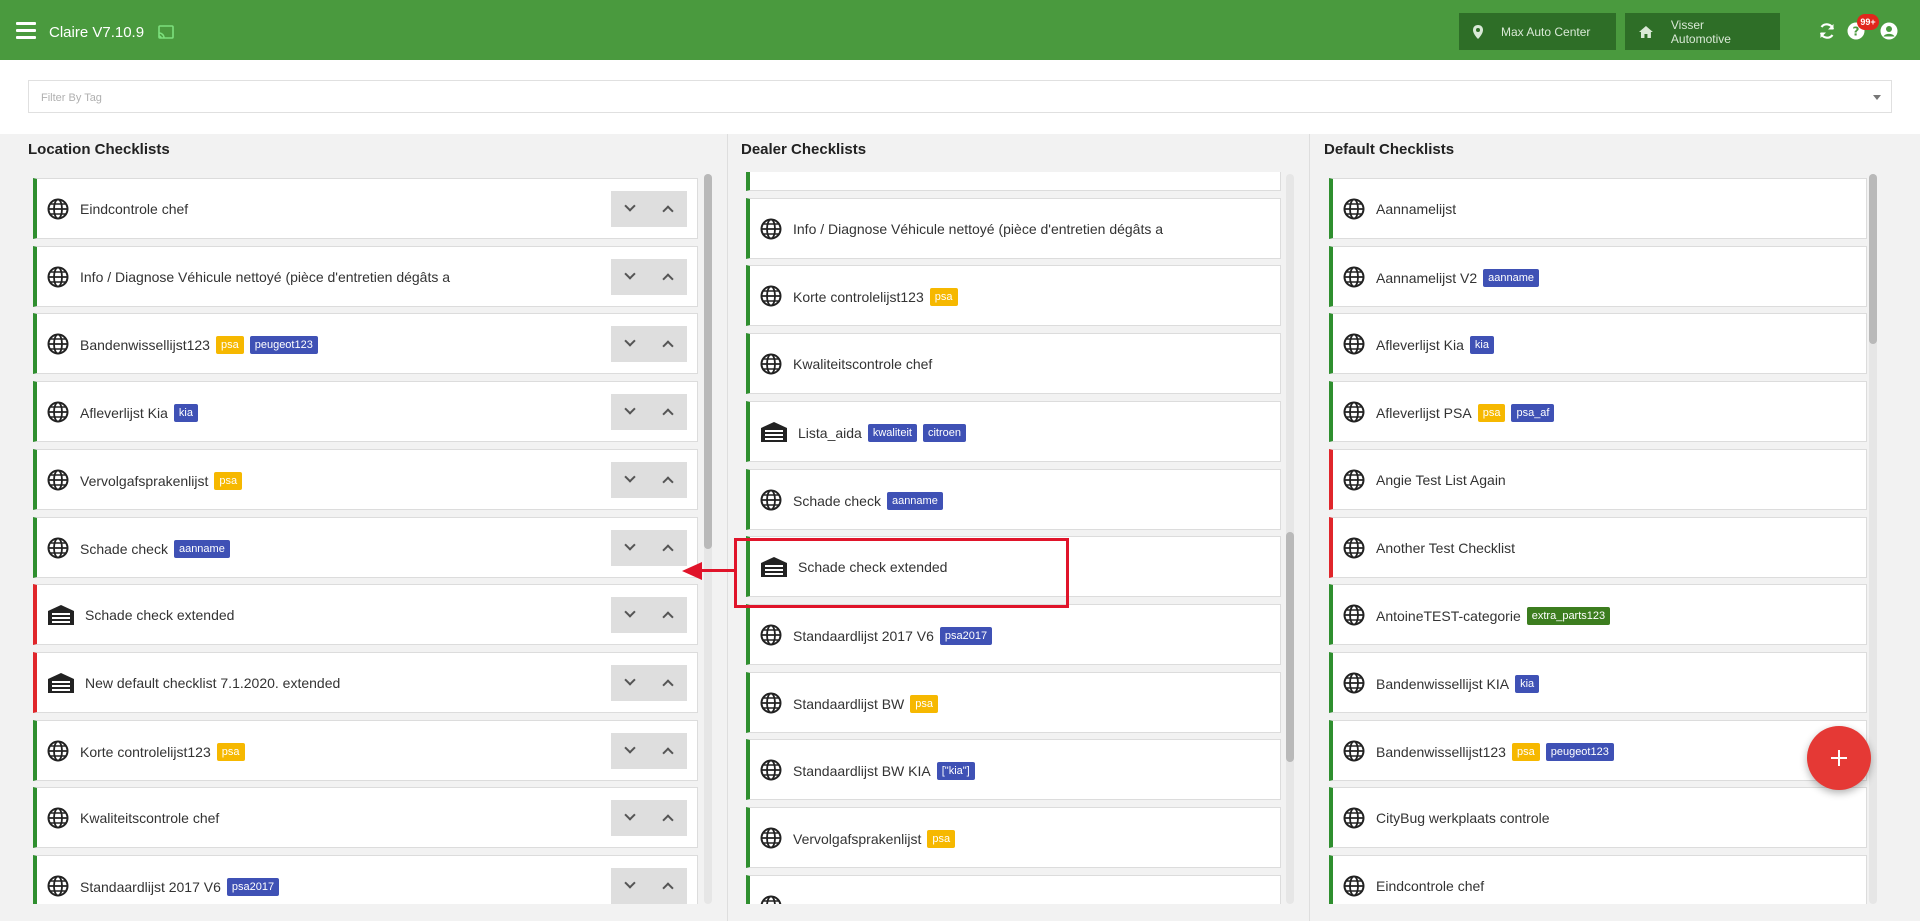  I want to click on location-checklist-card: Bandenwissellijst123 psa peugeot123, so click(365, 344).